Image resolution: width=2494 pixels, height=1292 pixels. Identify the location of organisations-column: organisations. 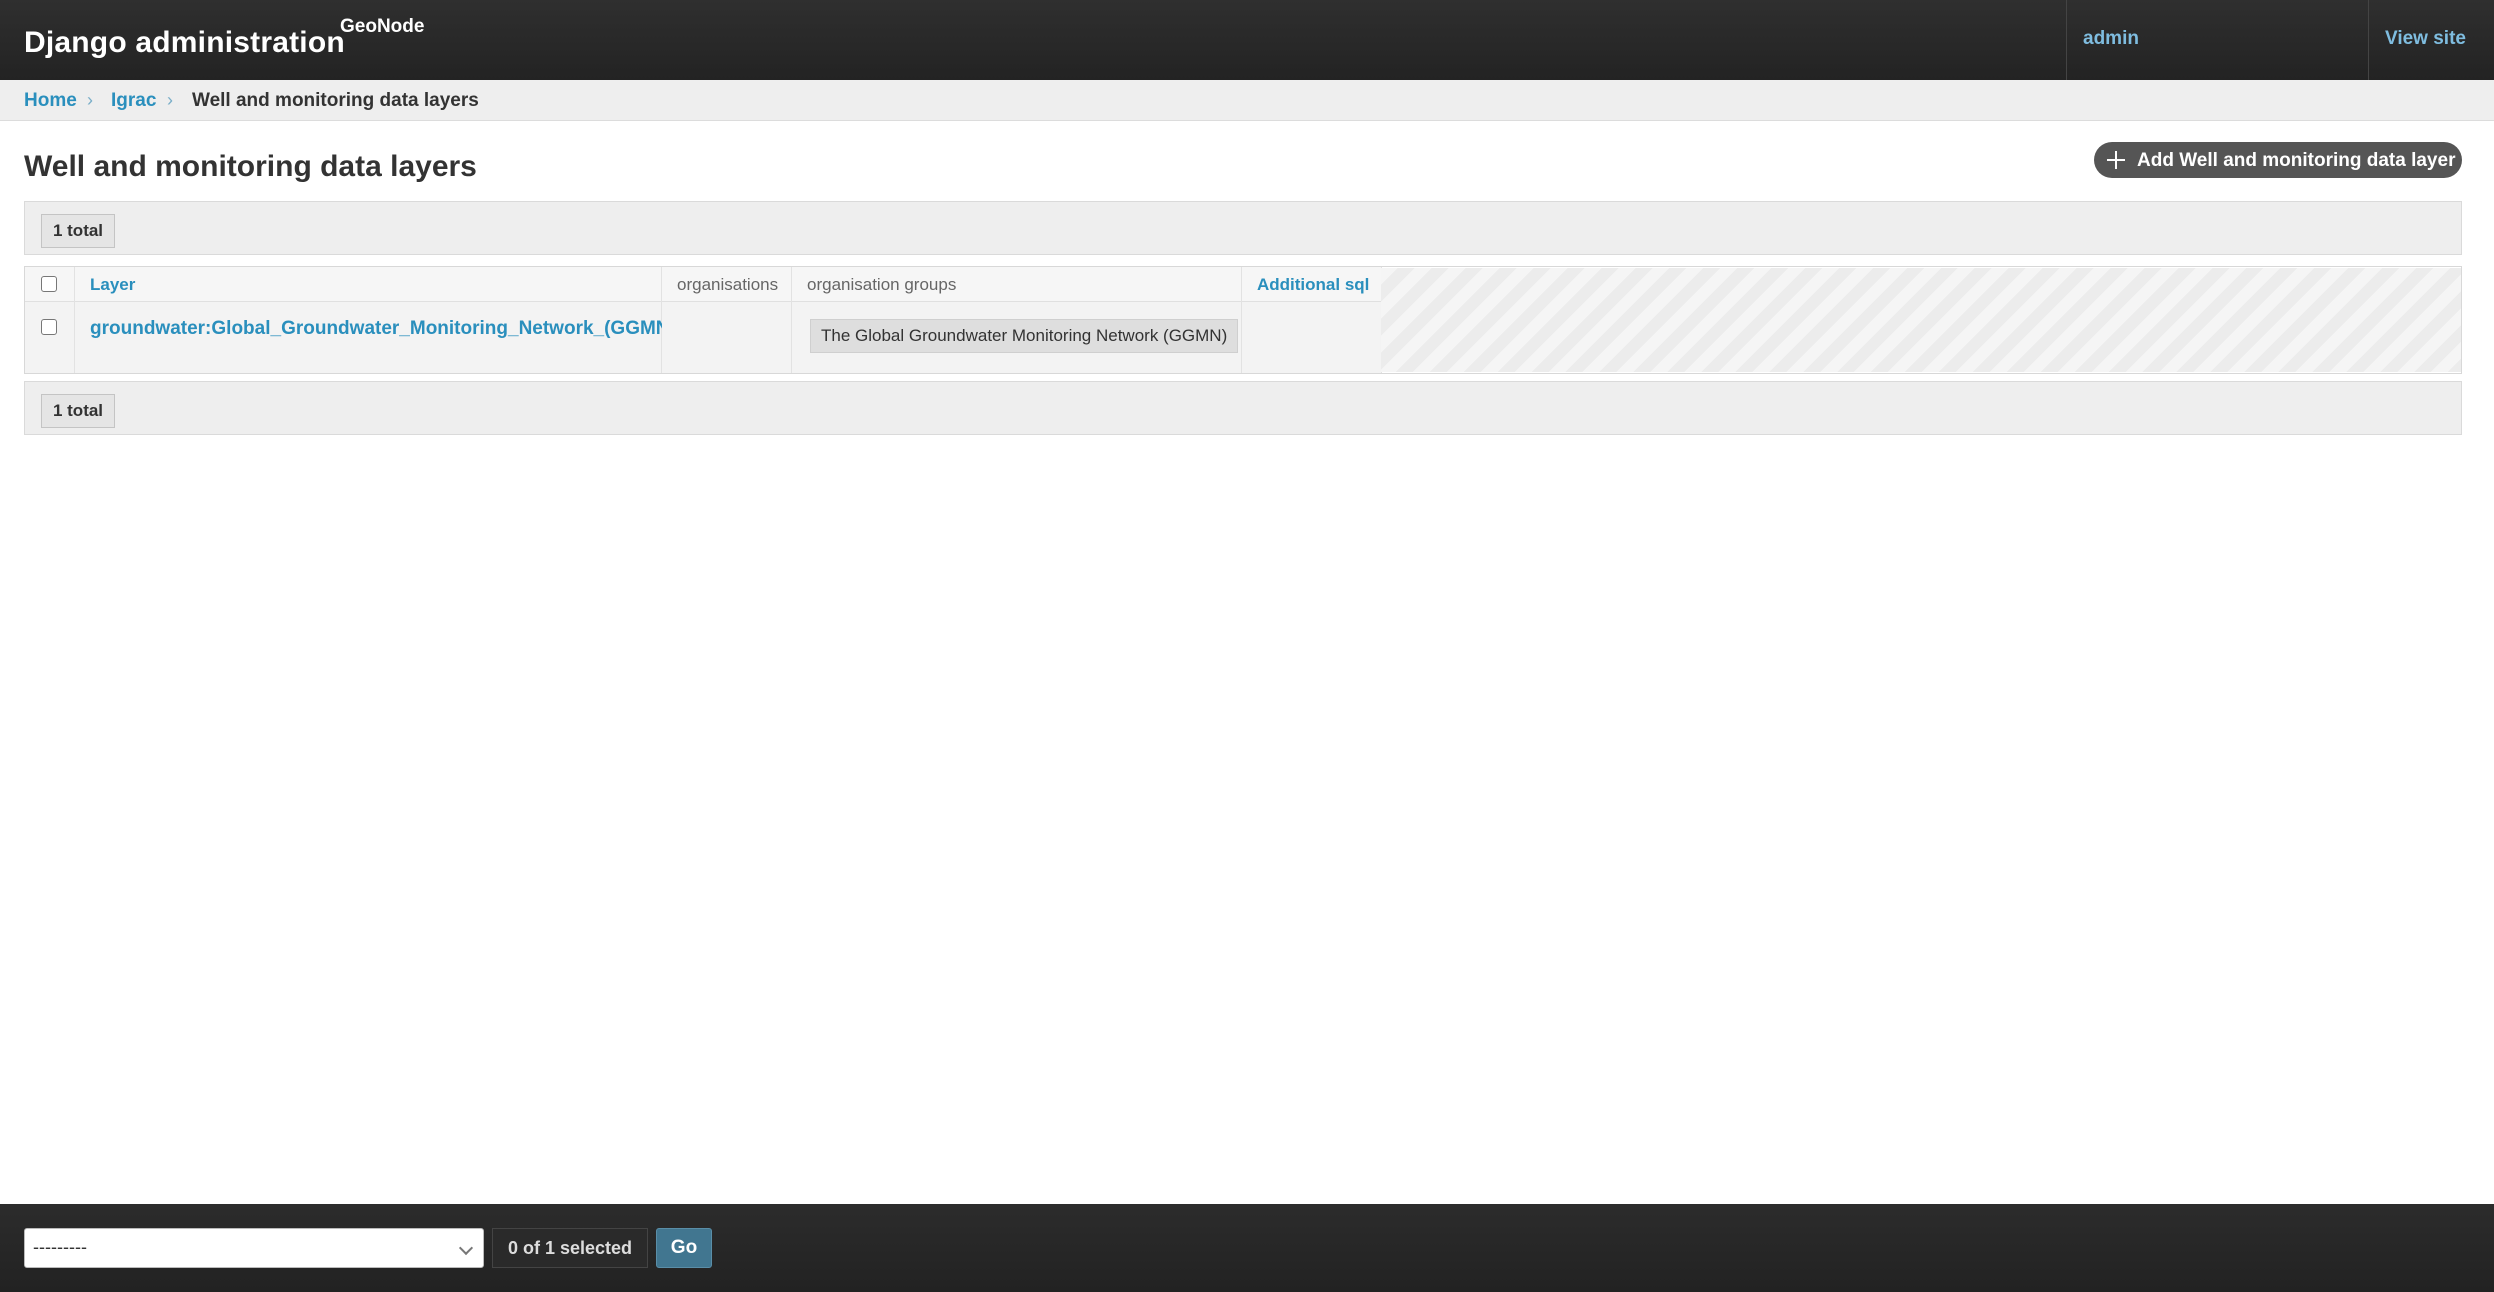
(727, 320).